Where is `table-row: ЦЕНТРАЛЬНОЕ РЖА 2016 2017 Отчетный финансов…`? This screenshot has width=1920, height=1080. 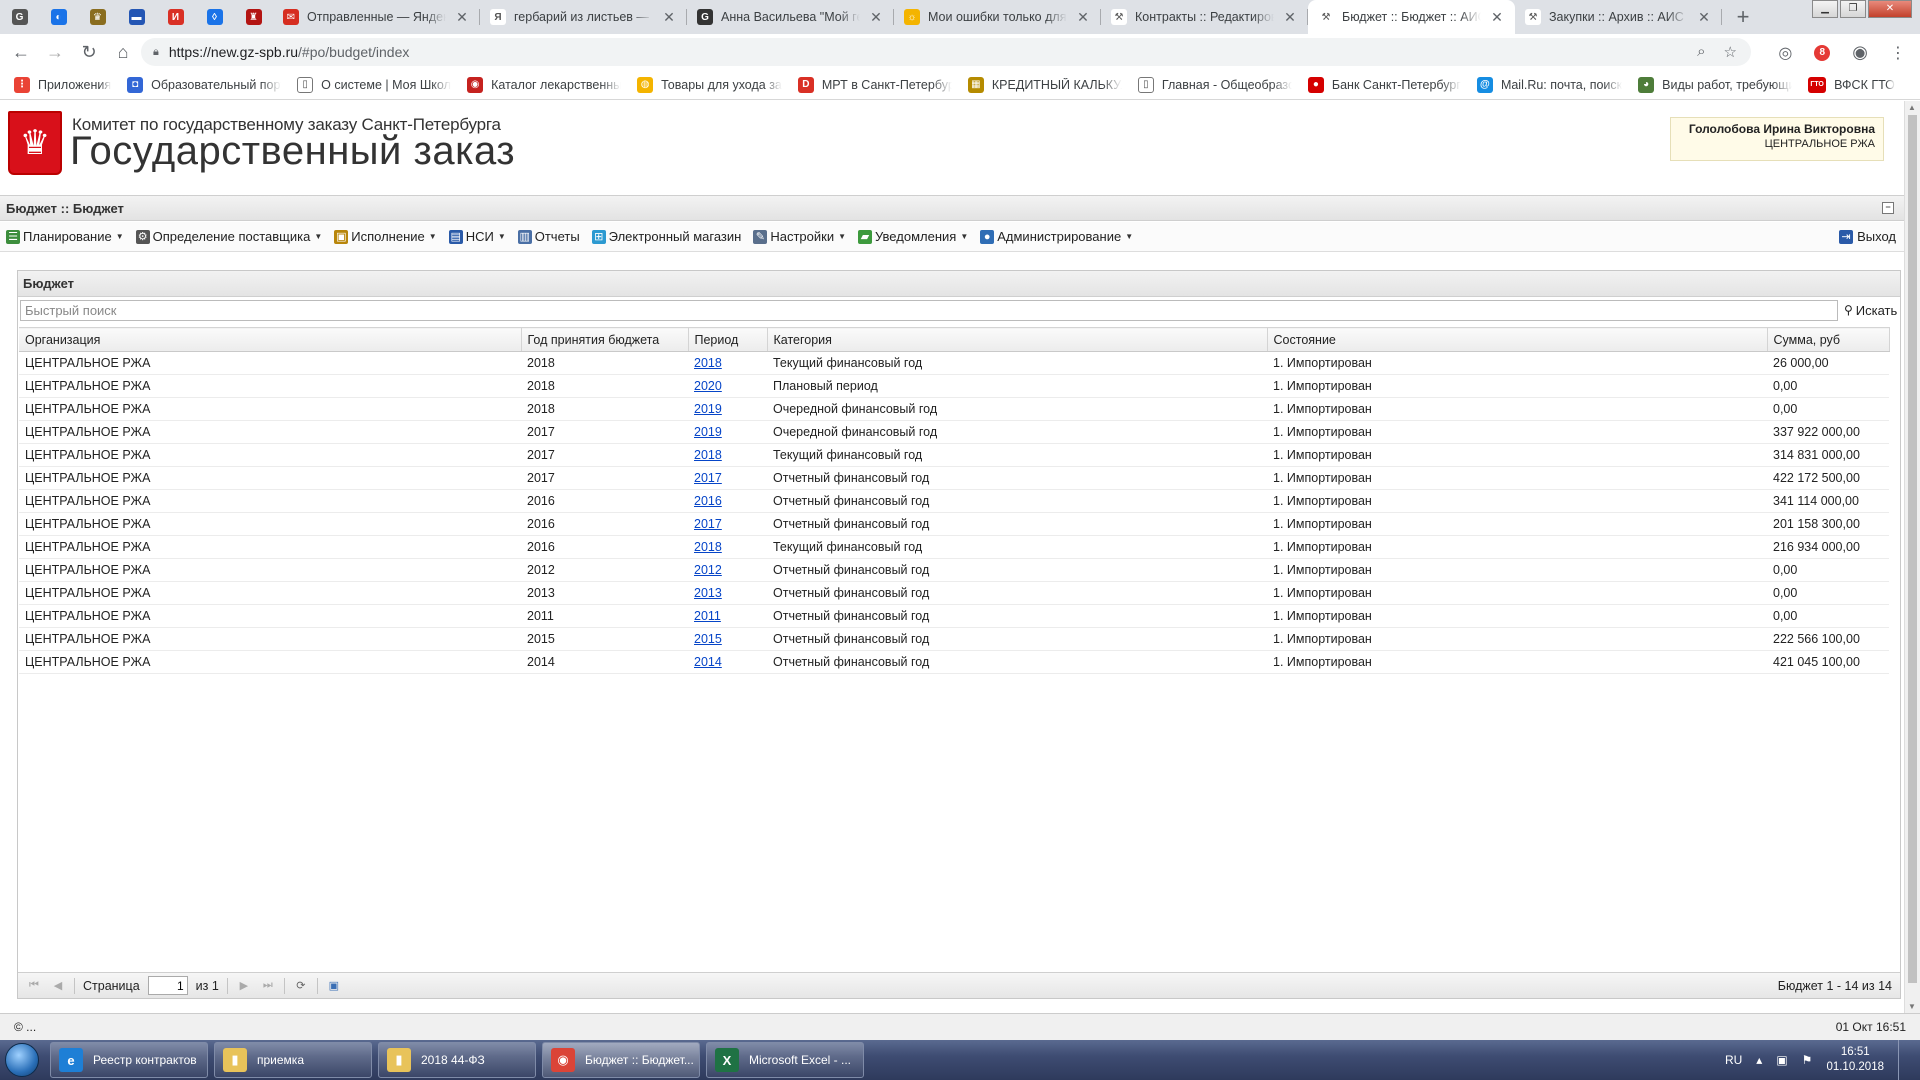 table-row: ЦЕНТРАЛЬНОЕ РЖА 2016 2017 Отчетный финансов… is located at coordinates (954, 524).